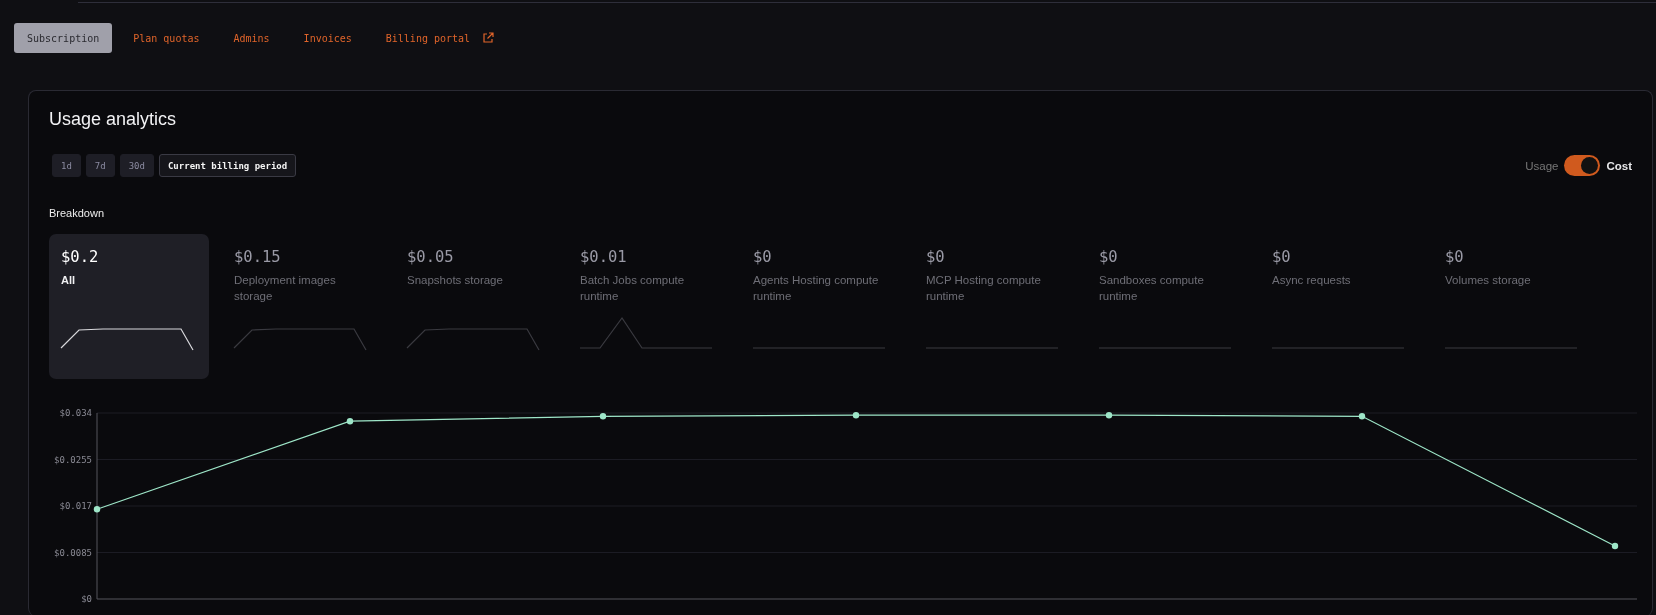 Image resolution: width=1656 pixels, height=615 pixels. Describe the element at coordinates (77, 213) in the screenshot. I see `section-heading: Breakdown` at that location.